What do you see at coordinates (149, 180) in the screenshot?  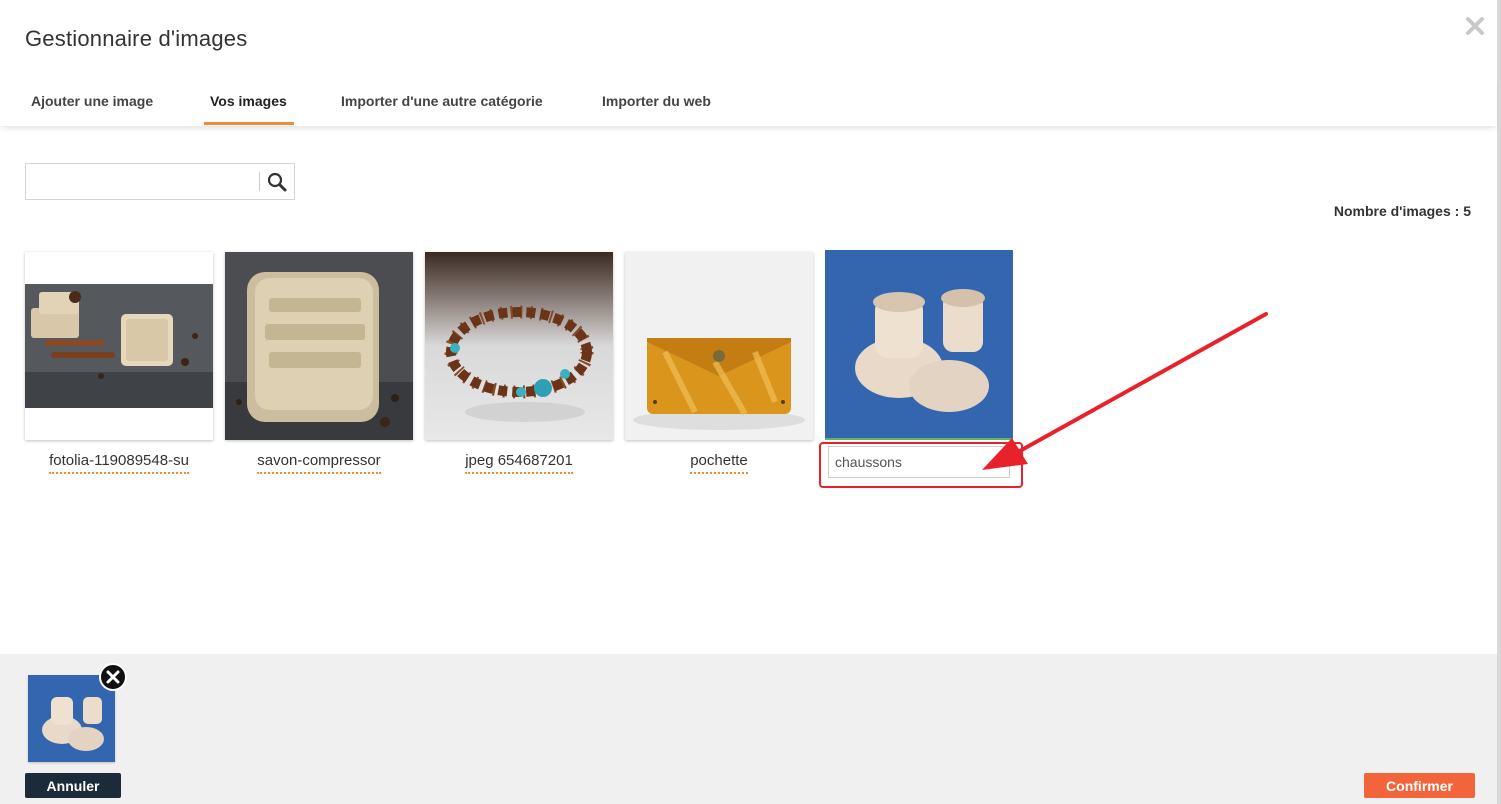 I see `search-input` at bounding box center [149, 180].